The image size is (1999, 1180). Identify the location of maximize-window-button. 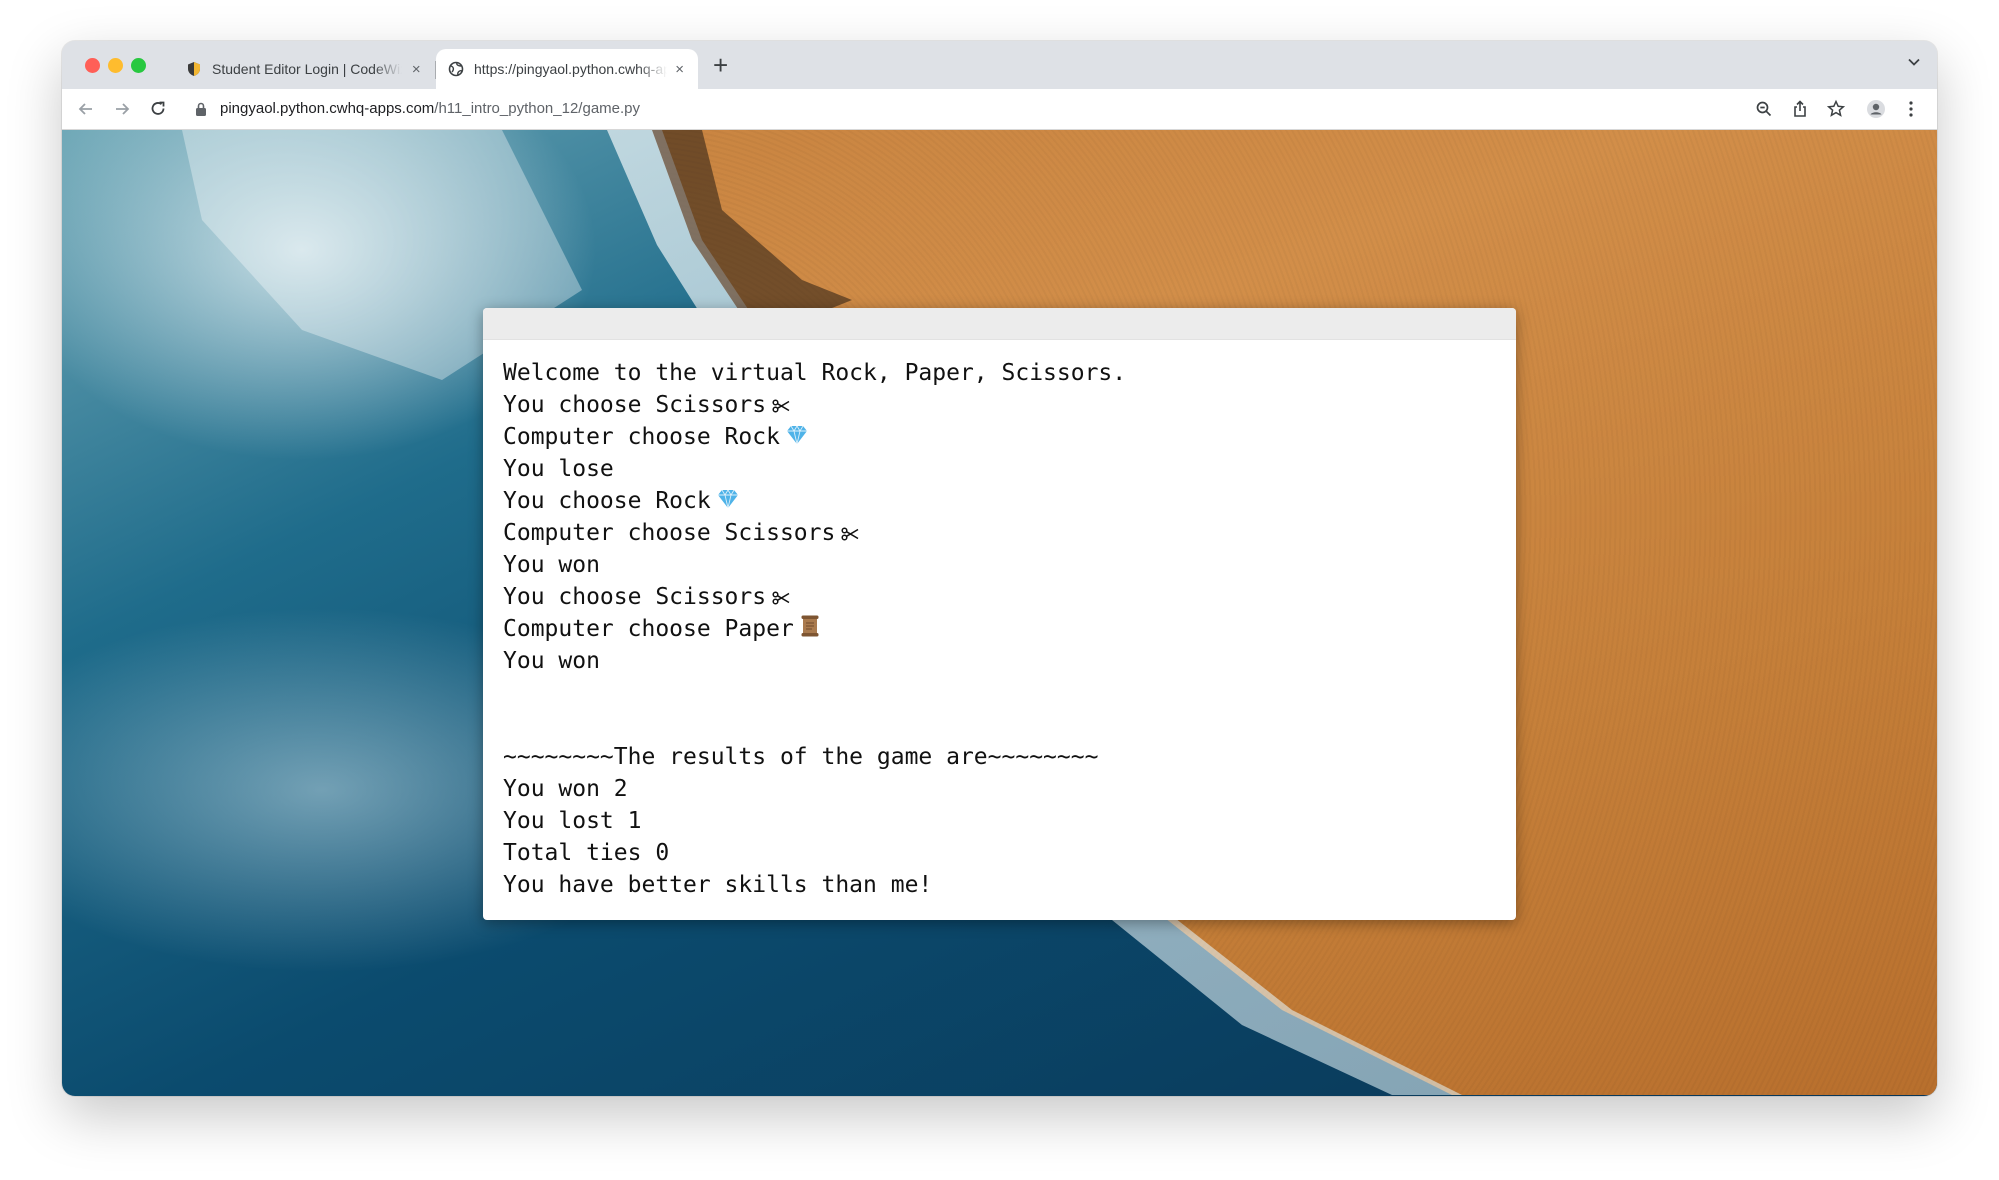
(138, 65).